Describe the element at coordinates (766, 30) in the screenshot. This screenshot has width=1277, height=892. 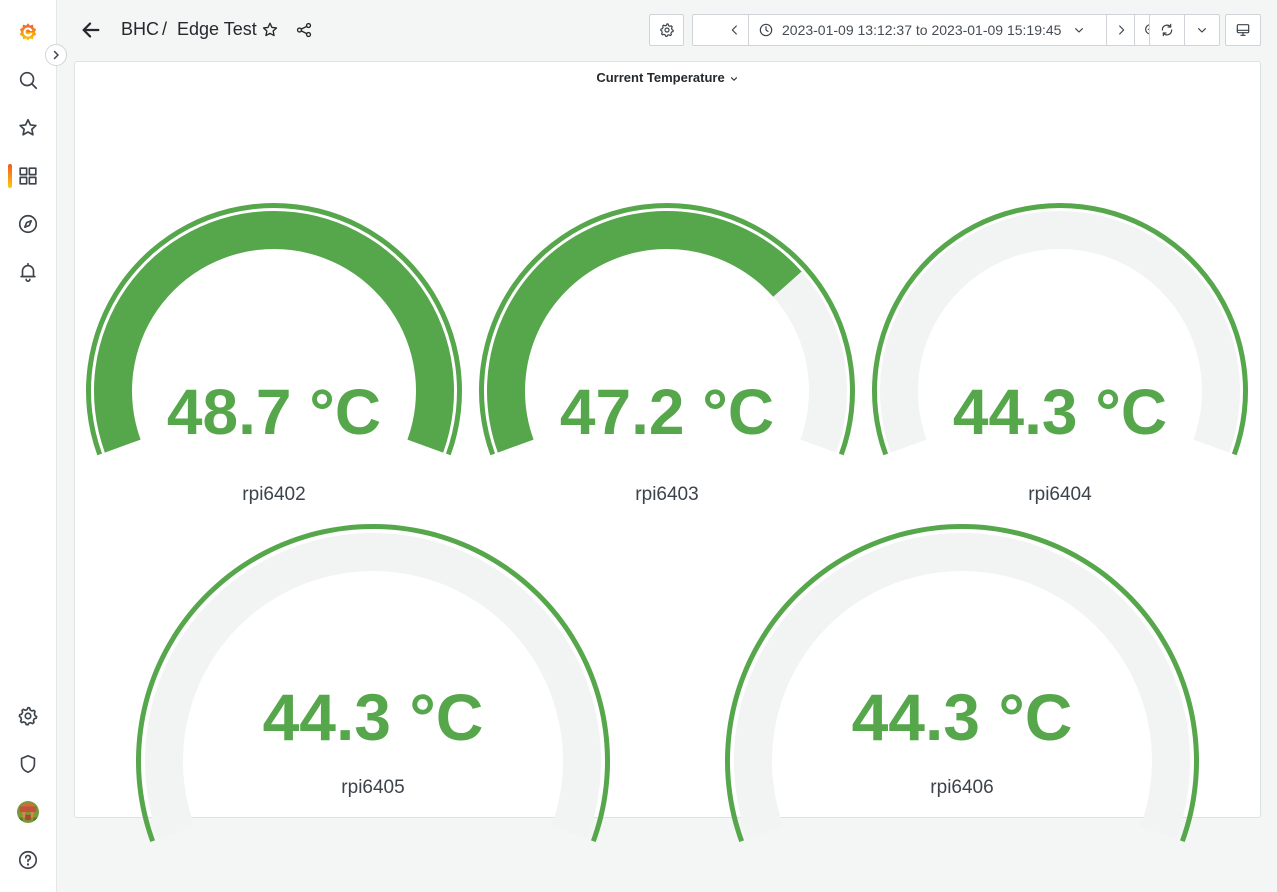
I see `clock-icon` at that location.